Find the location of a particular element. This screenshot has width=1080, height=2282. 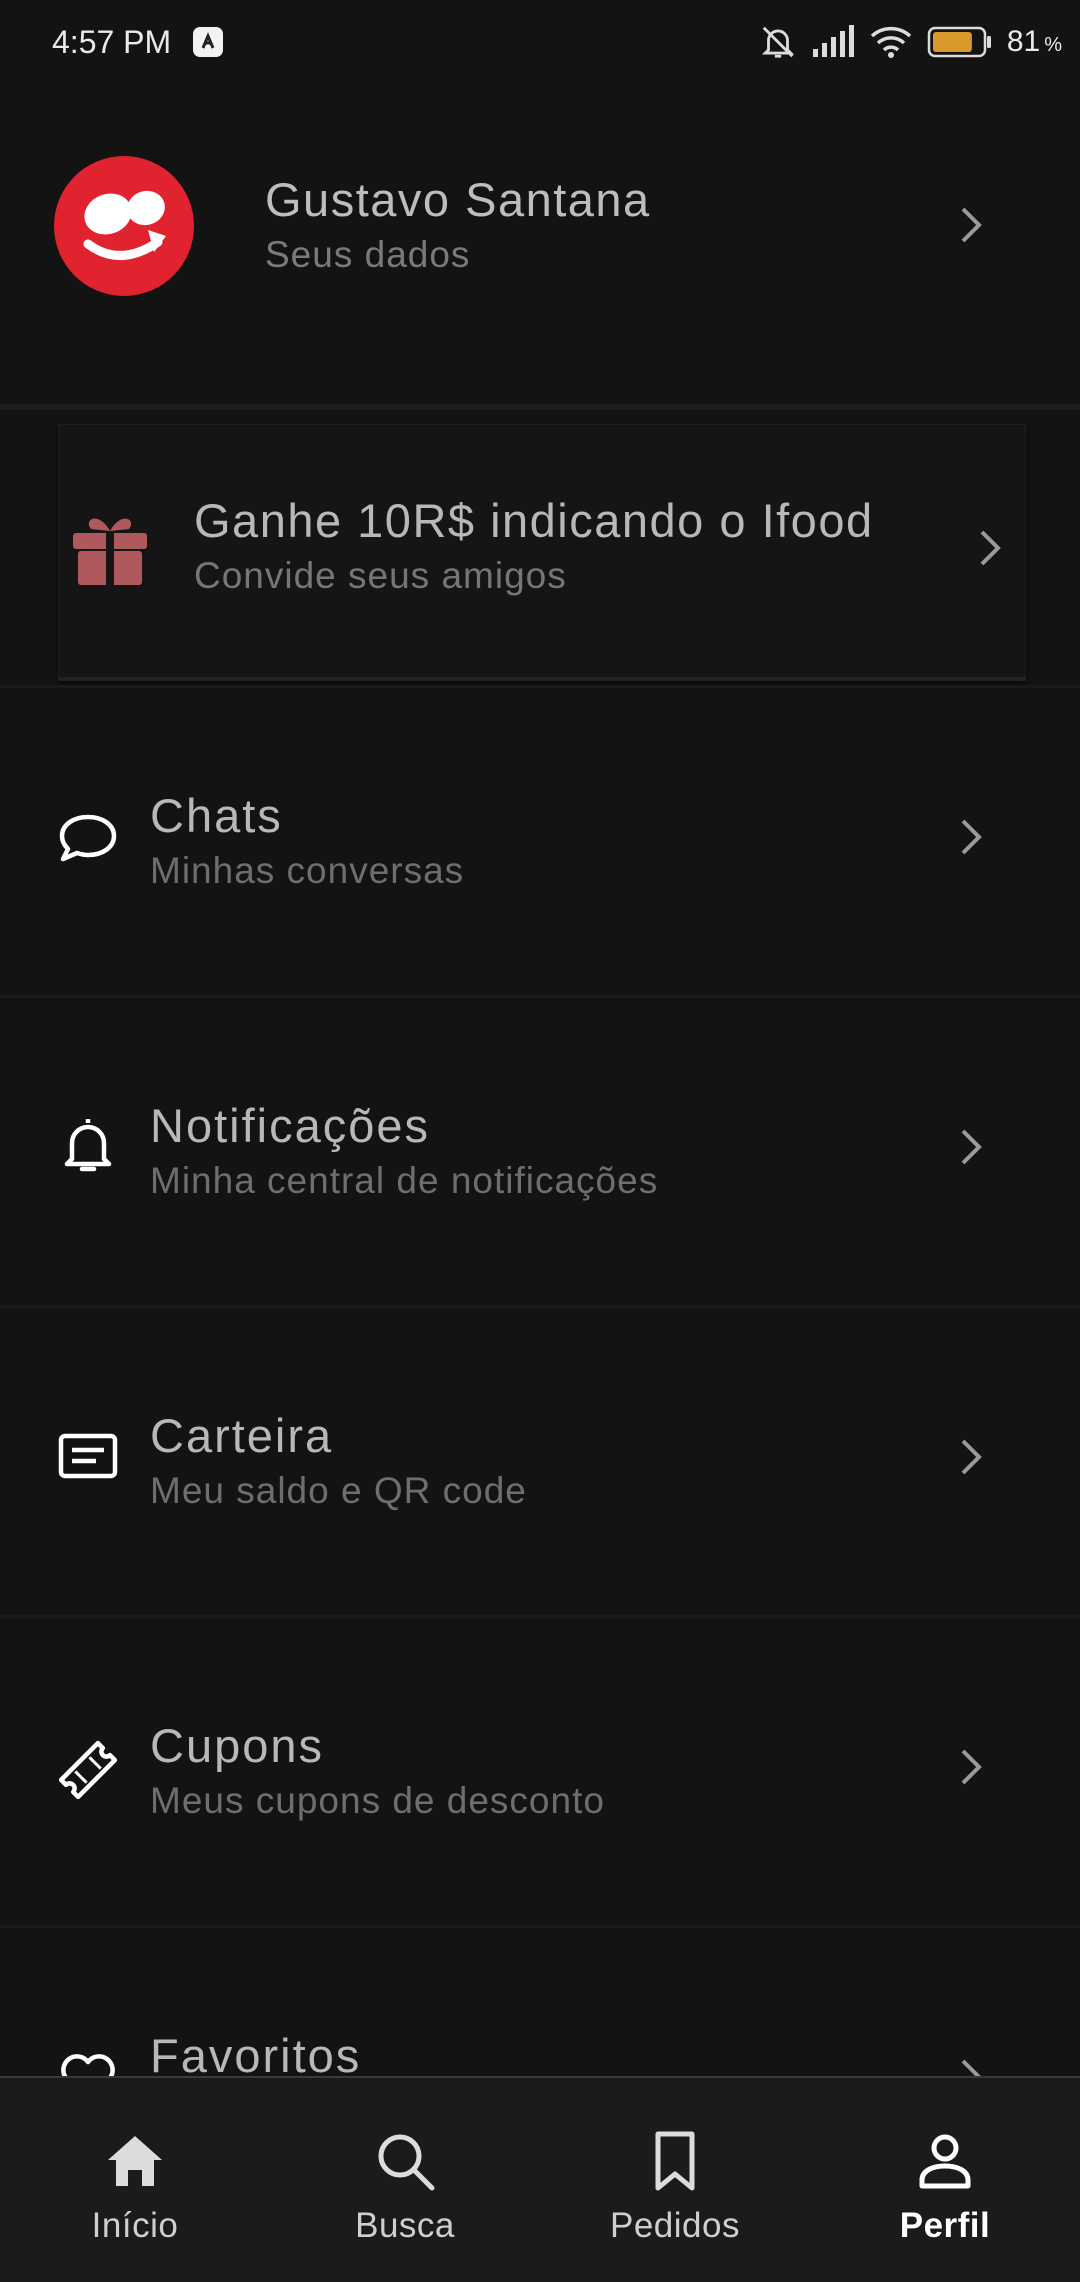

bell-icon is located at coordinates (88, 1145).